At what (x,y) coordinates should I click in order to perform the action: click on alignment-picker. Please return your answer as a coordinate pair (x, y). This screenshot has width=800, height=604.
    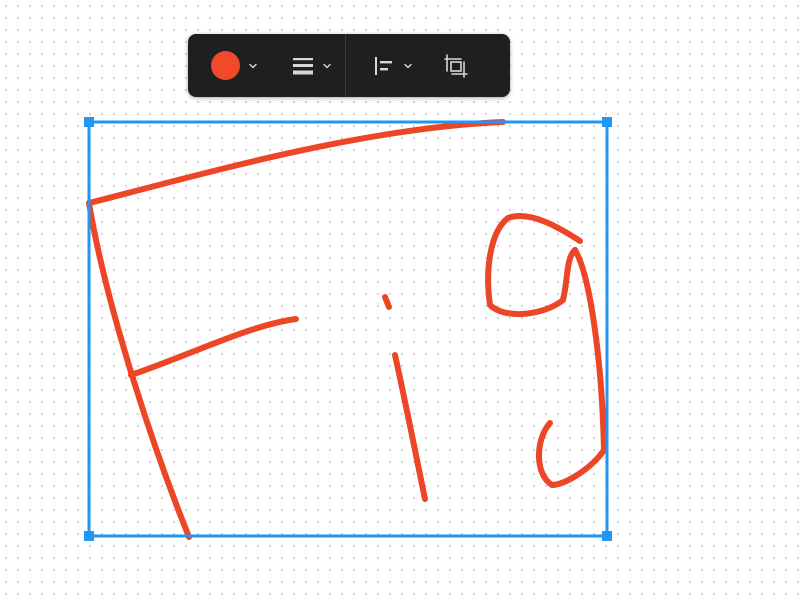
    Looking at the image, I should click on (380, 65).